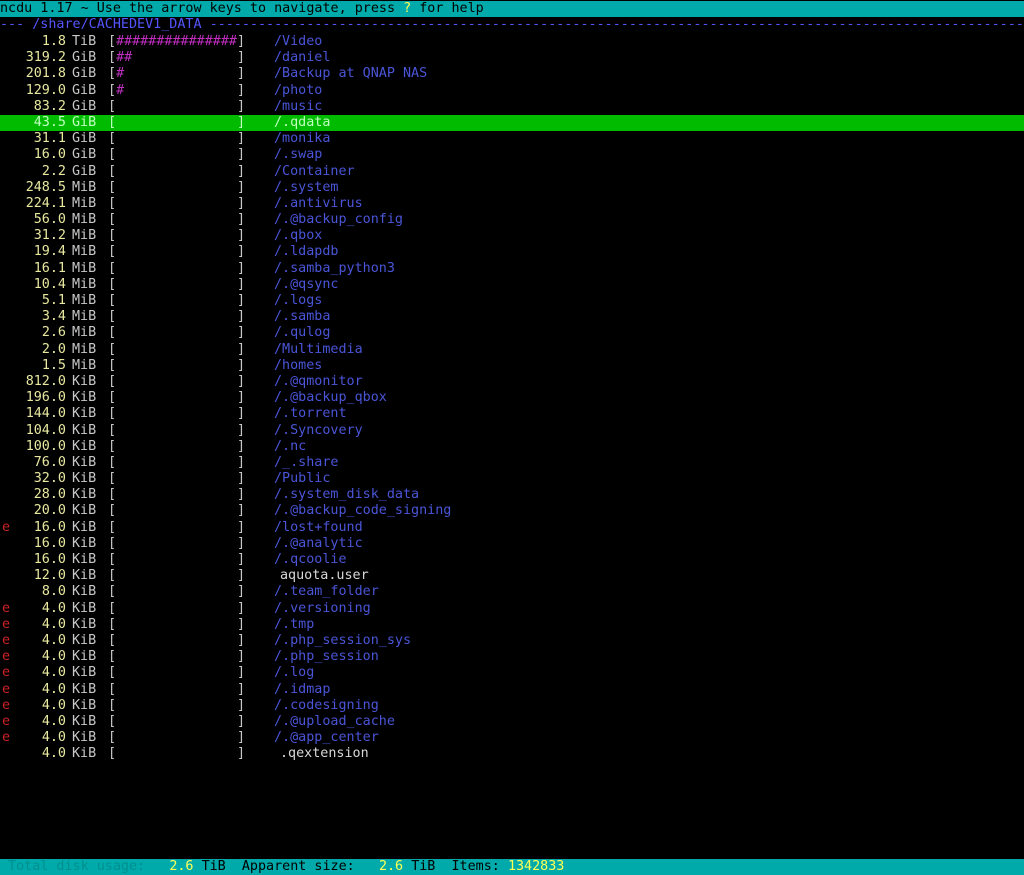  What do you see at coordinates (512, 285) in the screenshot?
I see `list-item: 10.4 MiB [ ] /.@qsync` at bounding box center [512, 285].